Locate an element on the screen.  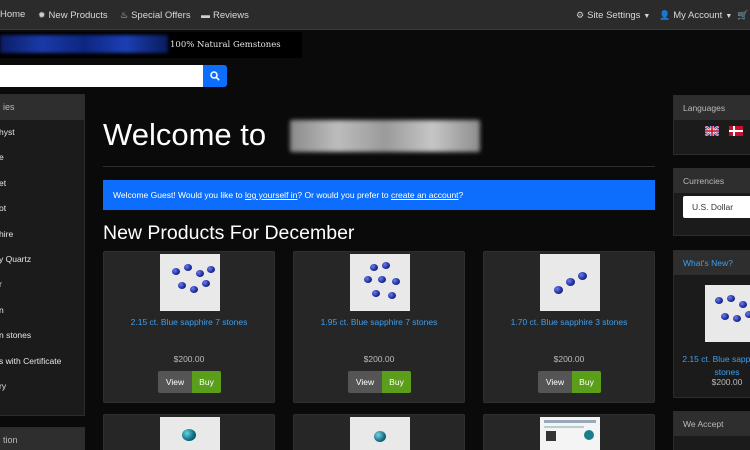
category-item: e is located at coordinates (42, 157).